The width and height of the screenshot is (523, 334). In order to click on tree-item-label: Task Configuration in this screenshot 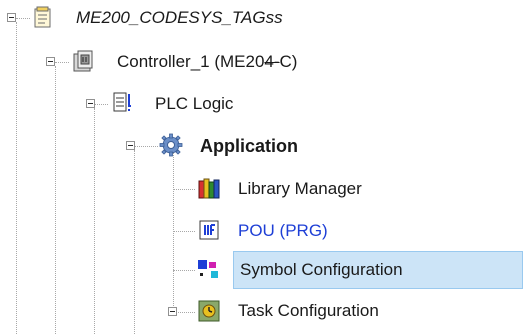, I will do `click(308, 310)`.